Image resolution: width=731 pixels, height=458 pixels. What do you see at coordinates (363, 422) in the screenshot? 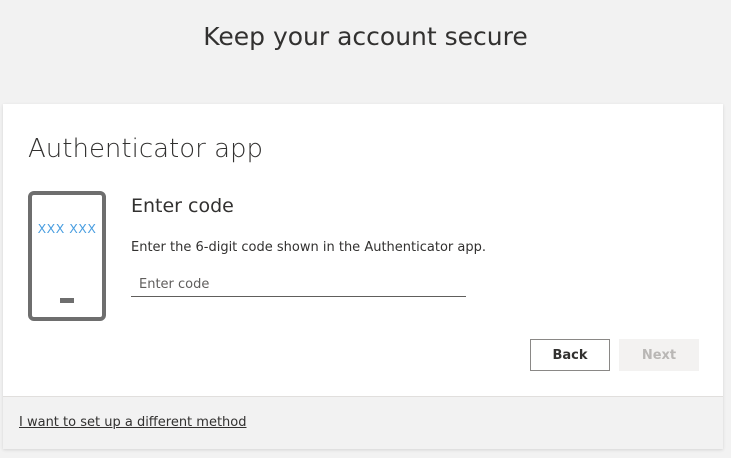
I see `card-footer: I want to set up a different method` at bounding box center [363, 422].